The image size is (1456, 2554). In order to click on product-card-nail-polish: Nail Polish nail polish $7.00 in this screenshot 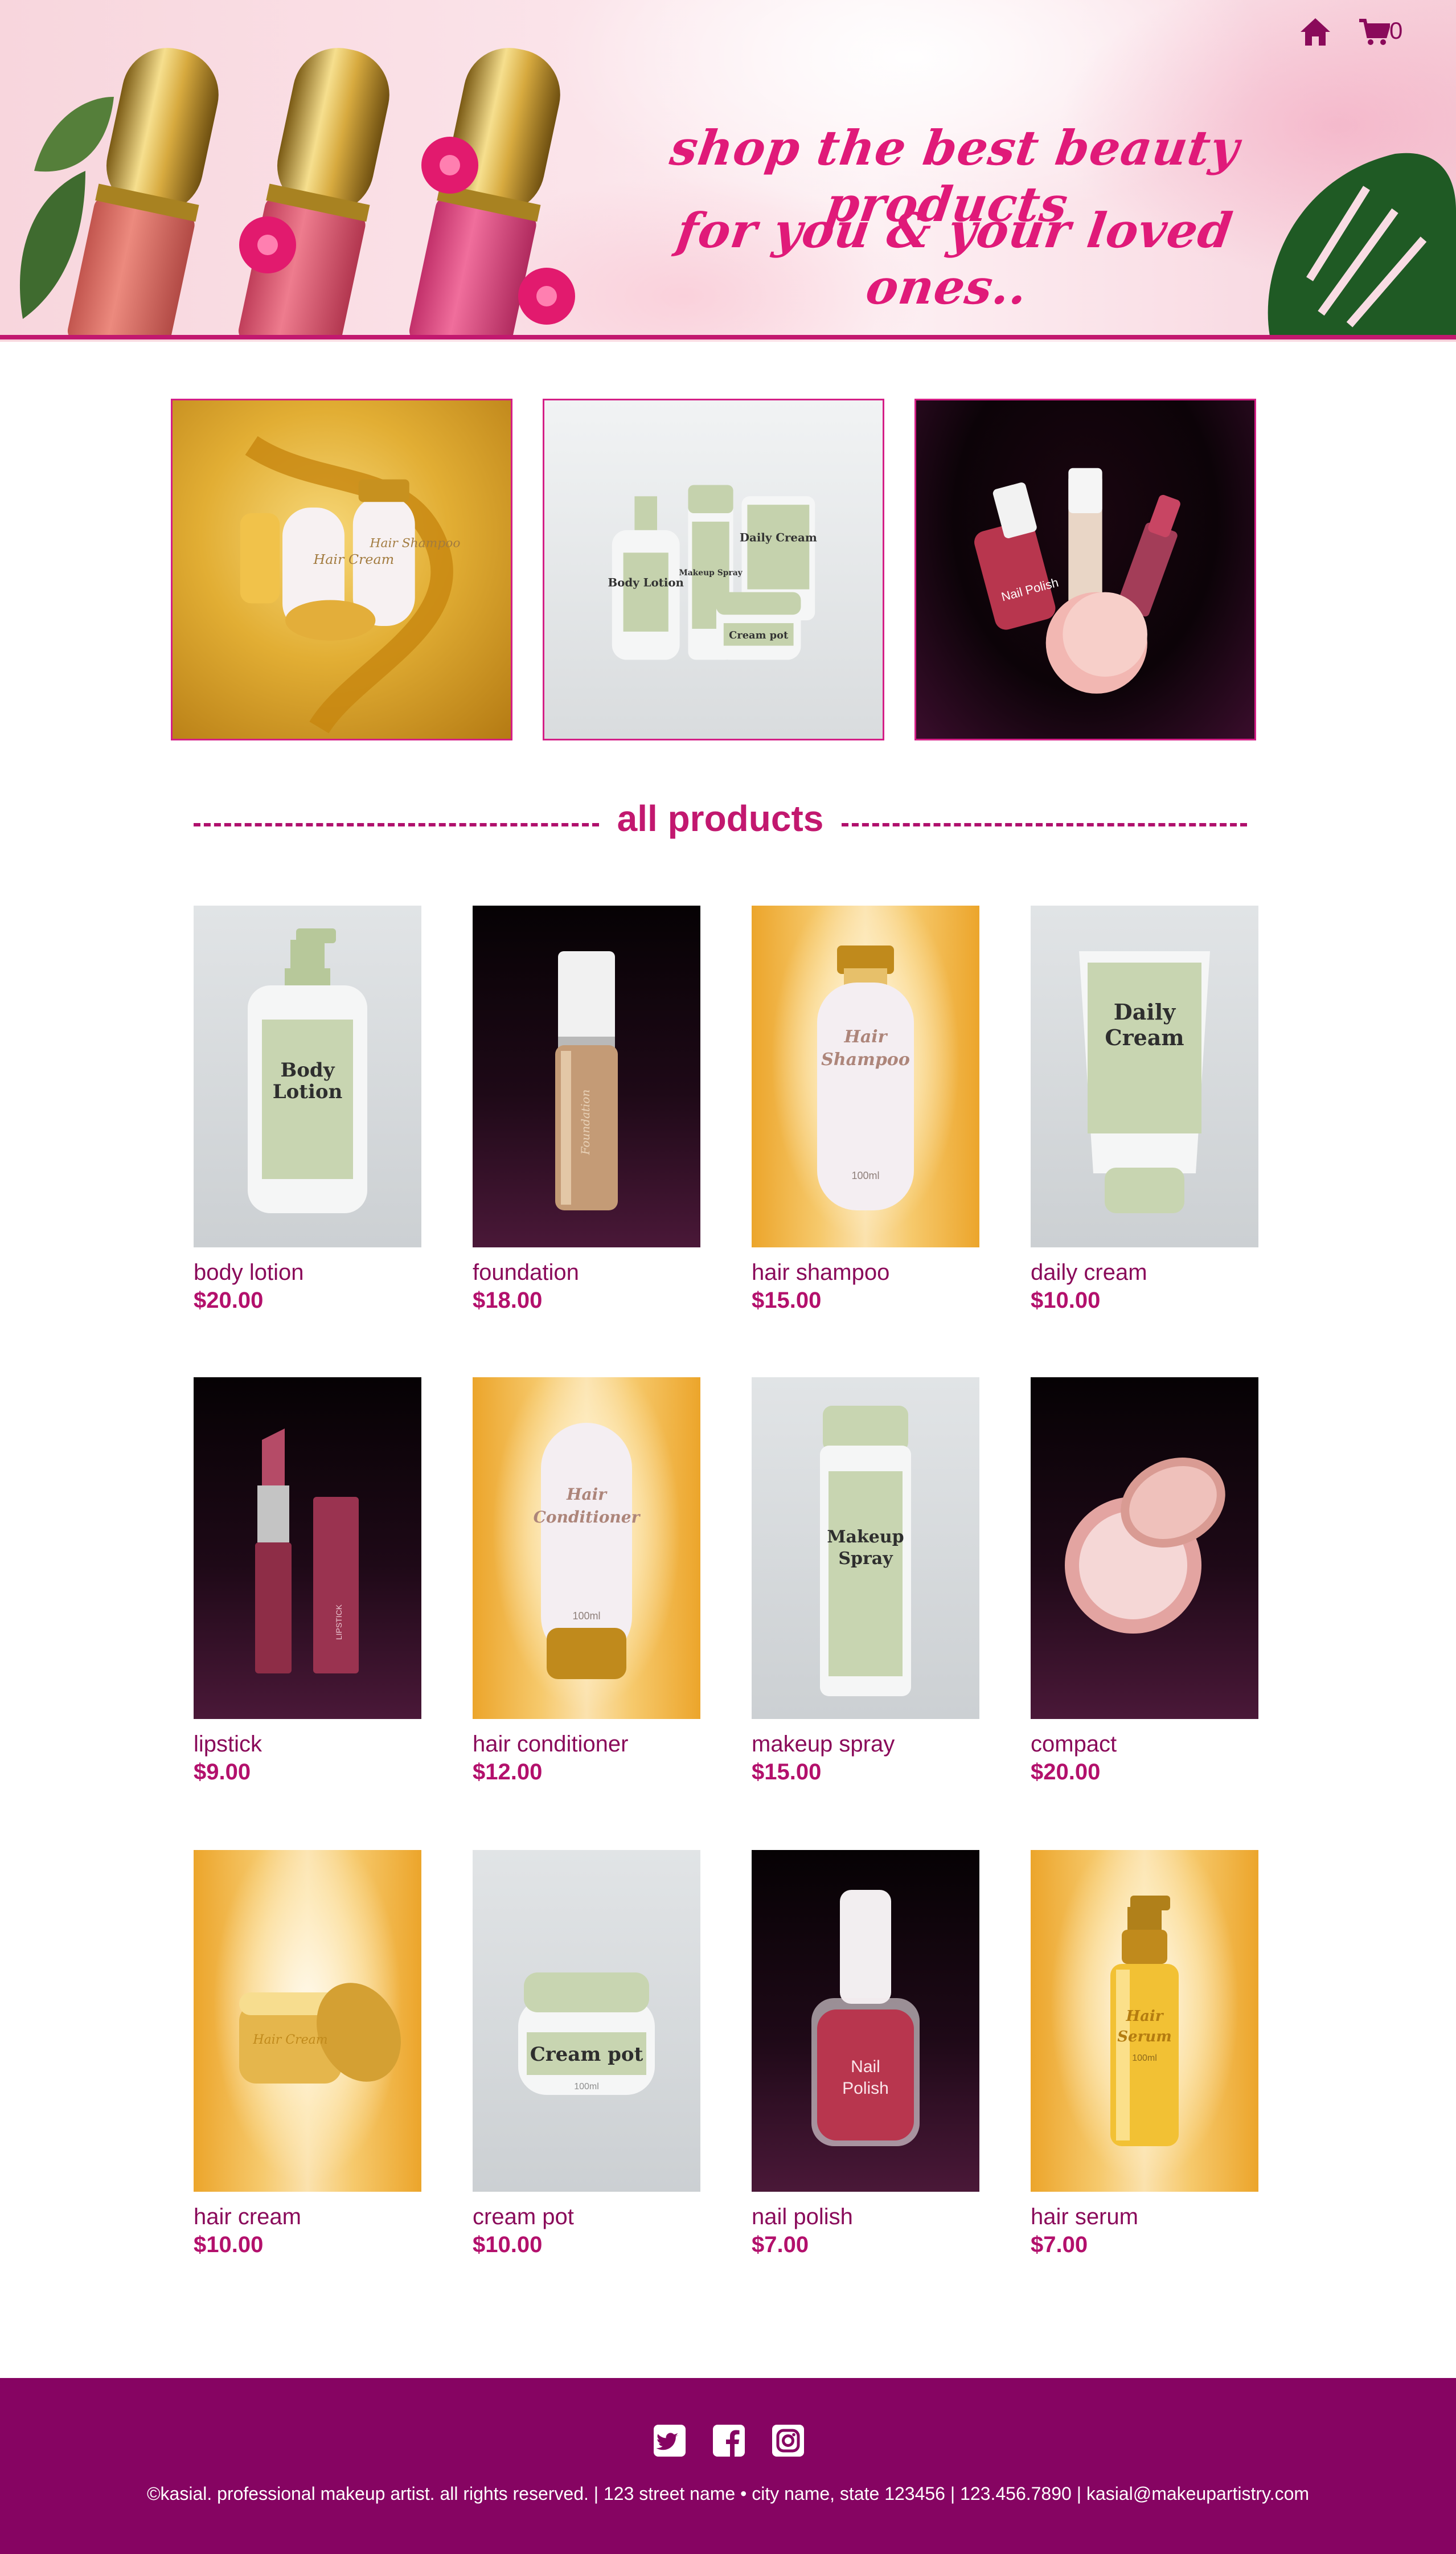, I will do `click(865, 2054)`.